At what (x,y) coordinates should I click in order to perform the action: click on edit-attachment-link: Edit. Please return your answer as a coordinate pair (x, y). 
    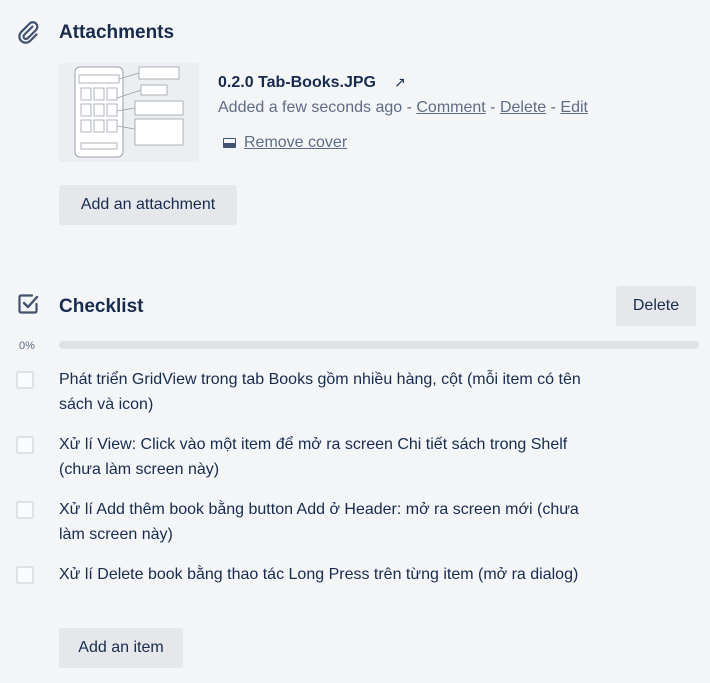
    Looking at the image, I should click on (574, 107).